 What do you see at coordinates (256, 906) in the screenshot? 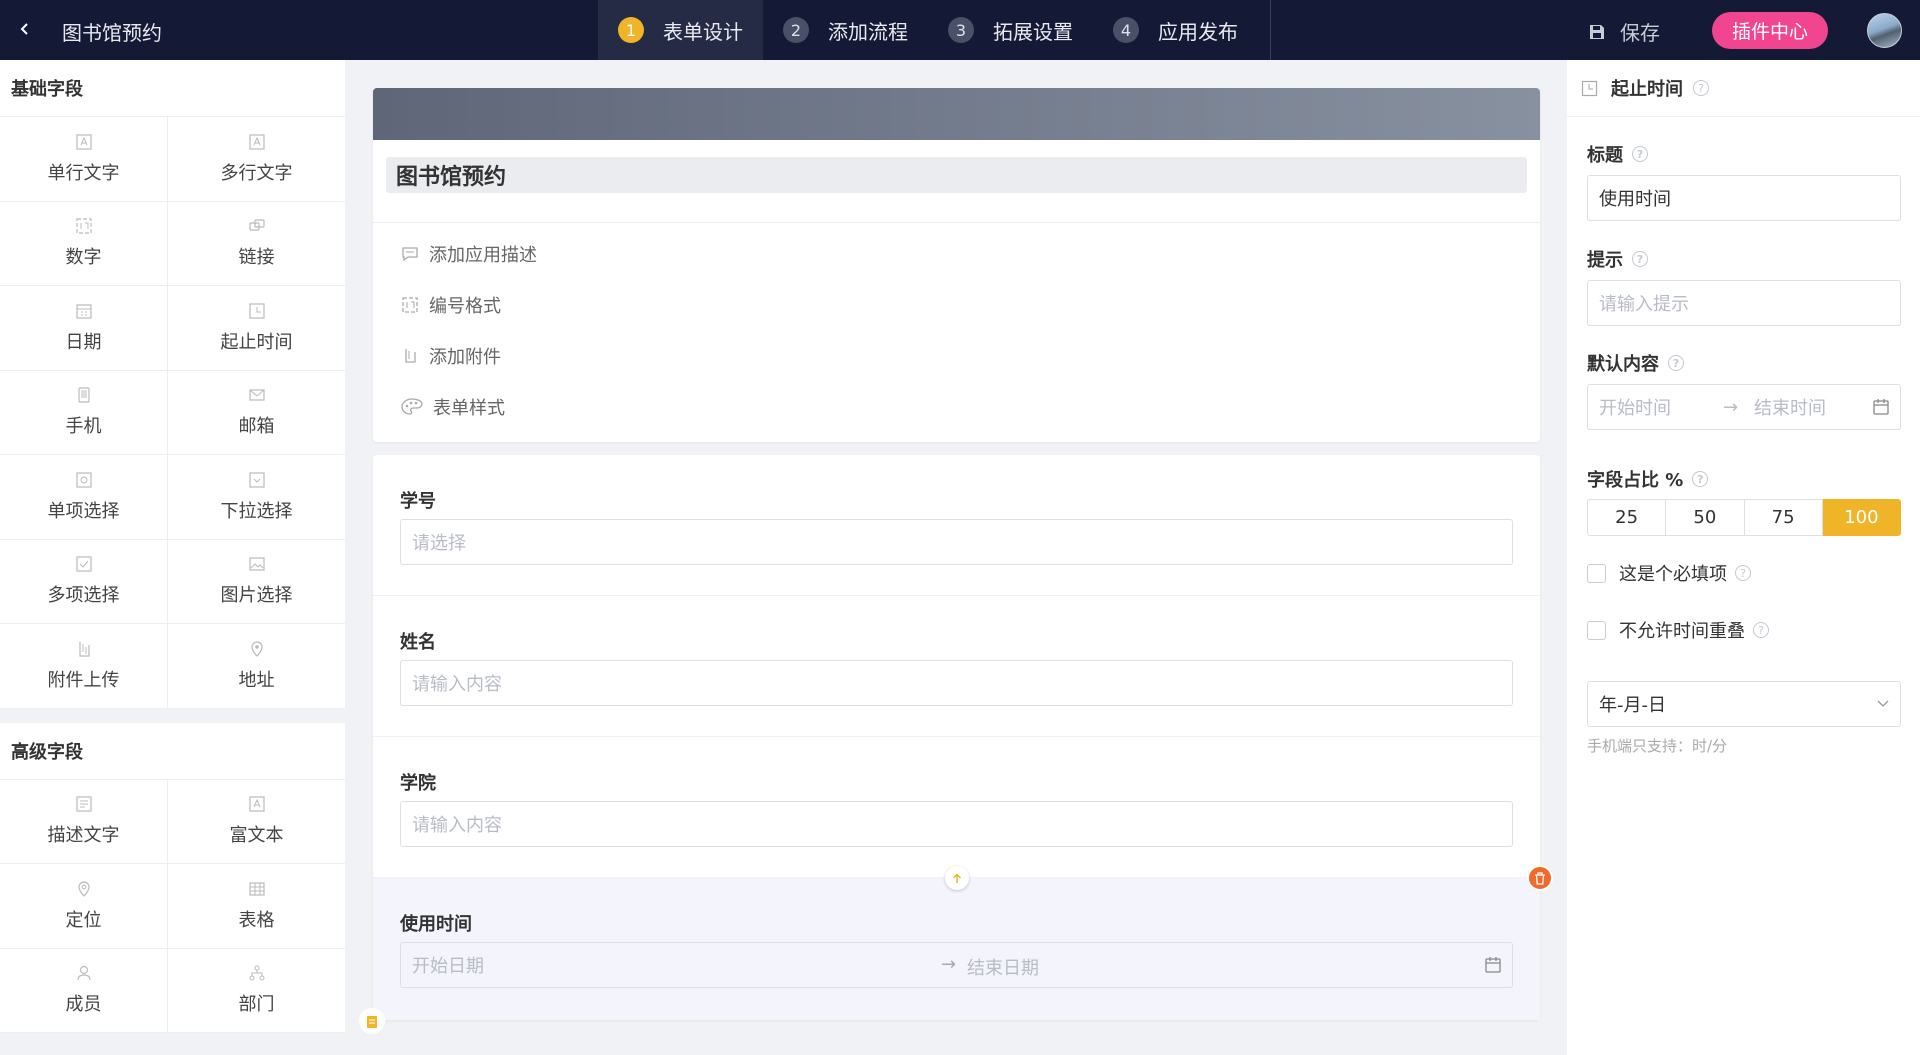
I see `palette-item: 表格` at bounding box center [256, 906].